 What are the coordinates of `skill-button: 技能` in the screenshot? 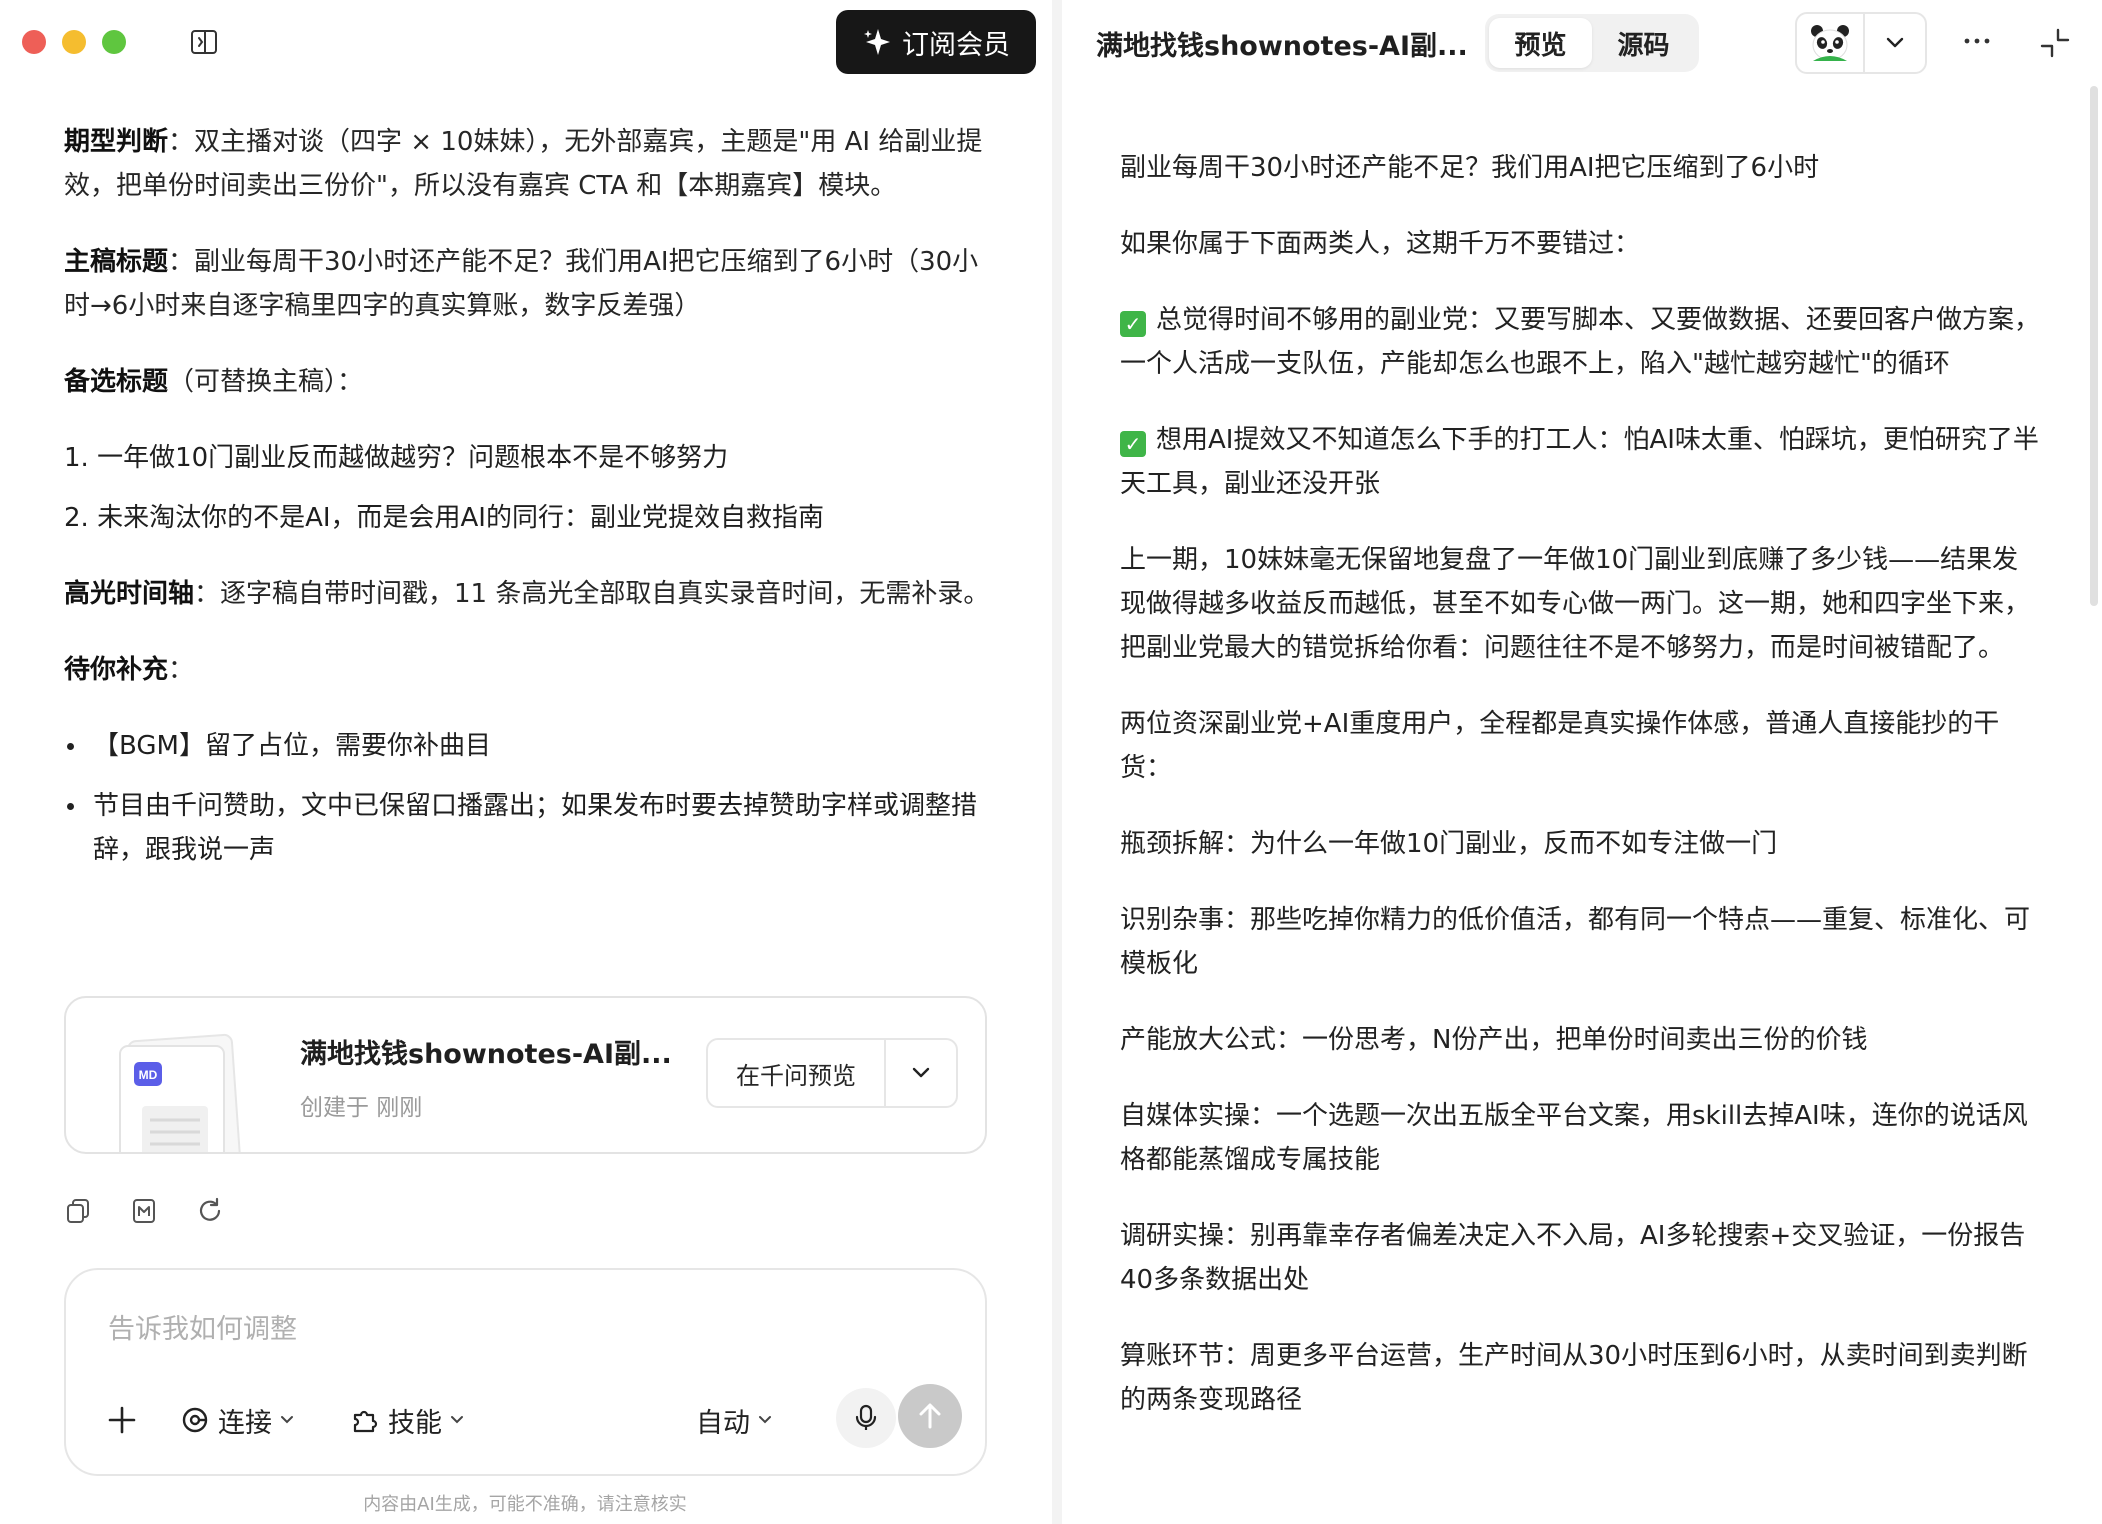 It's located at (407, 1420).